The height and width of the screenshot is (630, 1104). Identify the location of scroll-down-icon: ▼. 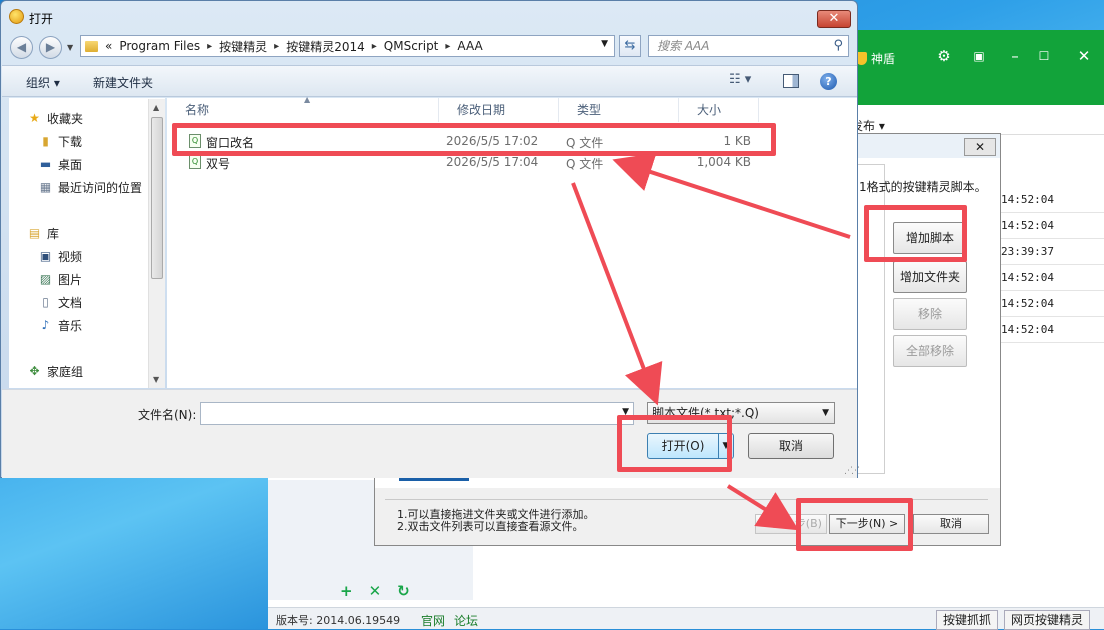
(156, 379).